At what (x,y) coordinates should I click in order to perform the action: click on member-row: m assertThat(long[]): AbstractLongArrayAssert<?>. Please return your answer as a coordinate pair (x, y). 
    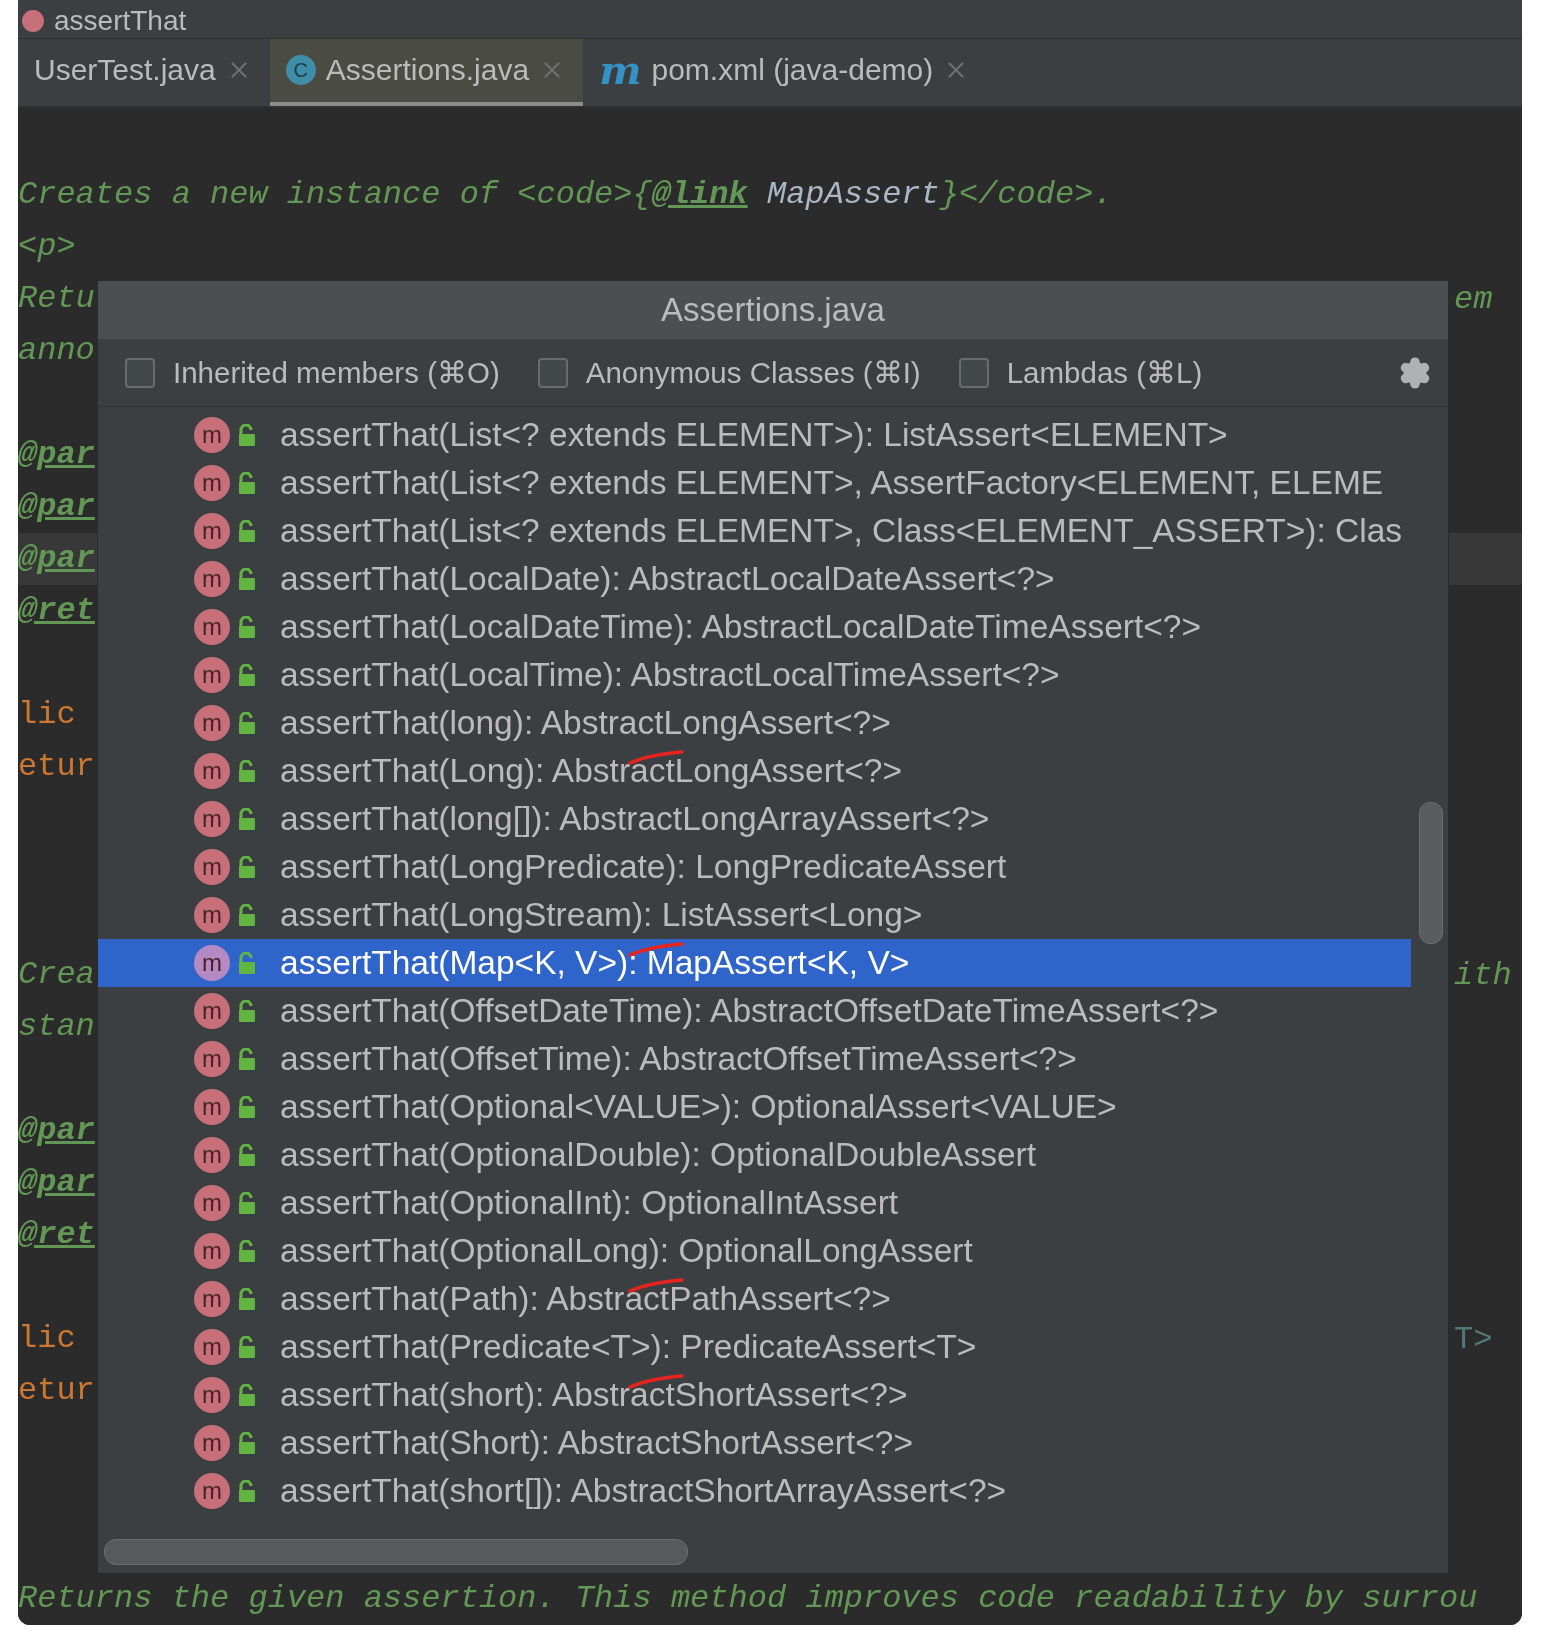
    Looking at the image, I should click on (754, 819).